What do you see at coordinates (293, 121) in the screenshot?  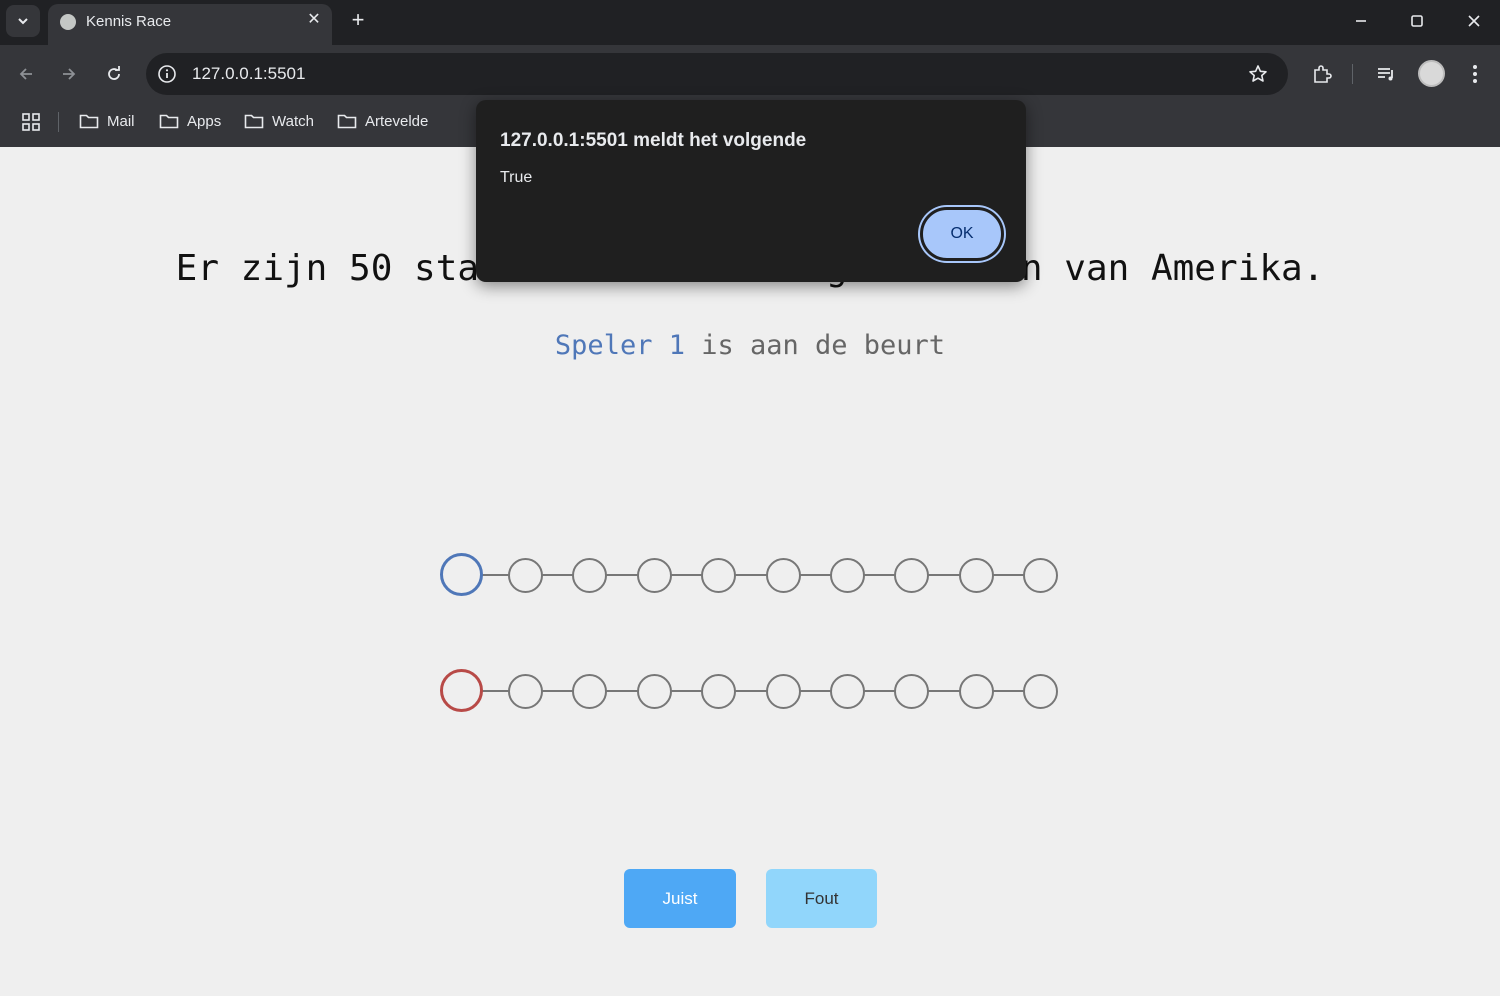 I see `bookmark-label: Watch` at bounding box center [293, 121].